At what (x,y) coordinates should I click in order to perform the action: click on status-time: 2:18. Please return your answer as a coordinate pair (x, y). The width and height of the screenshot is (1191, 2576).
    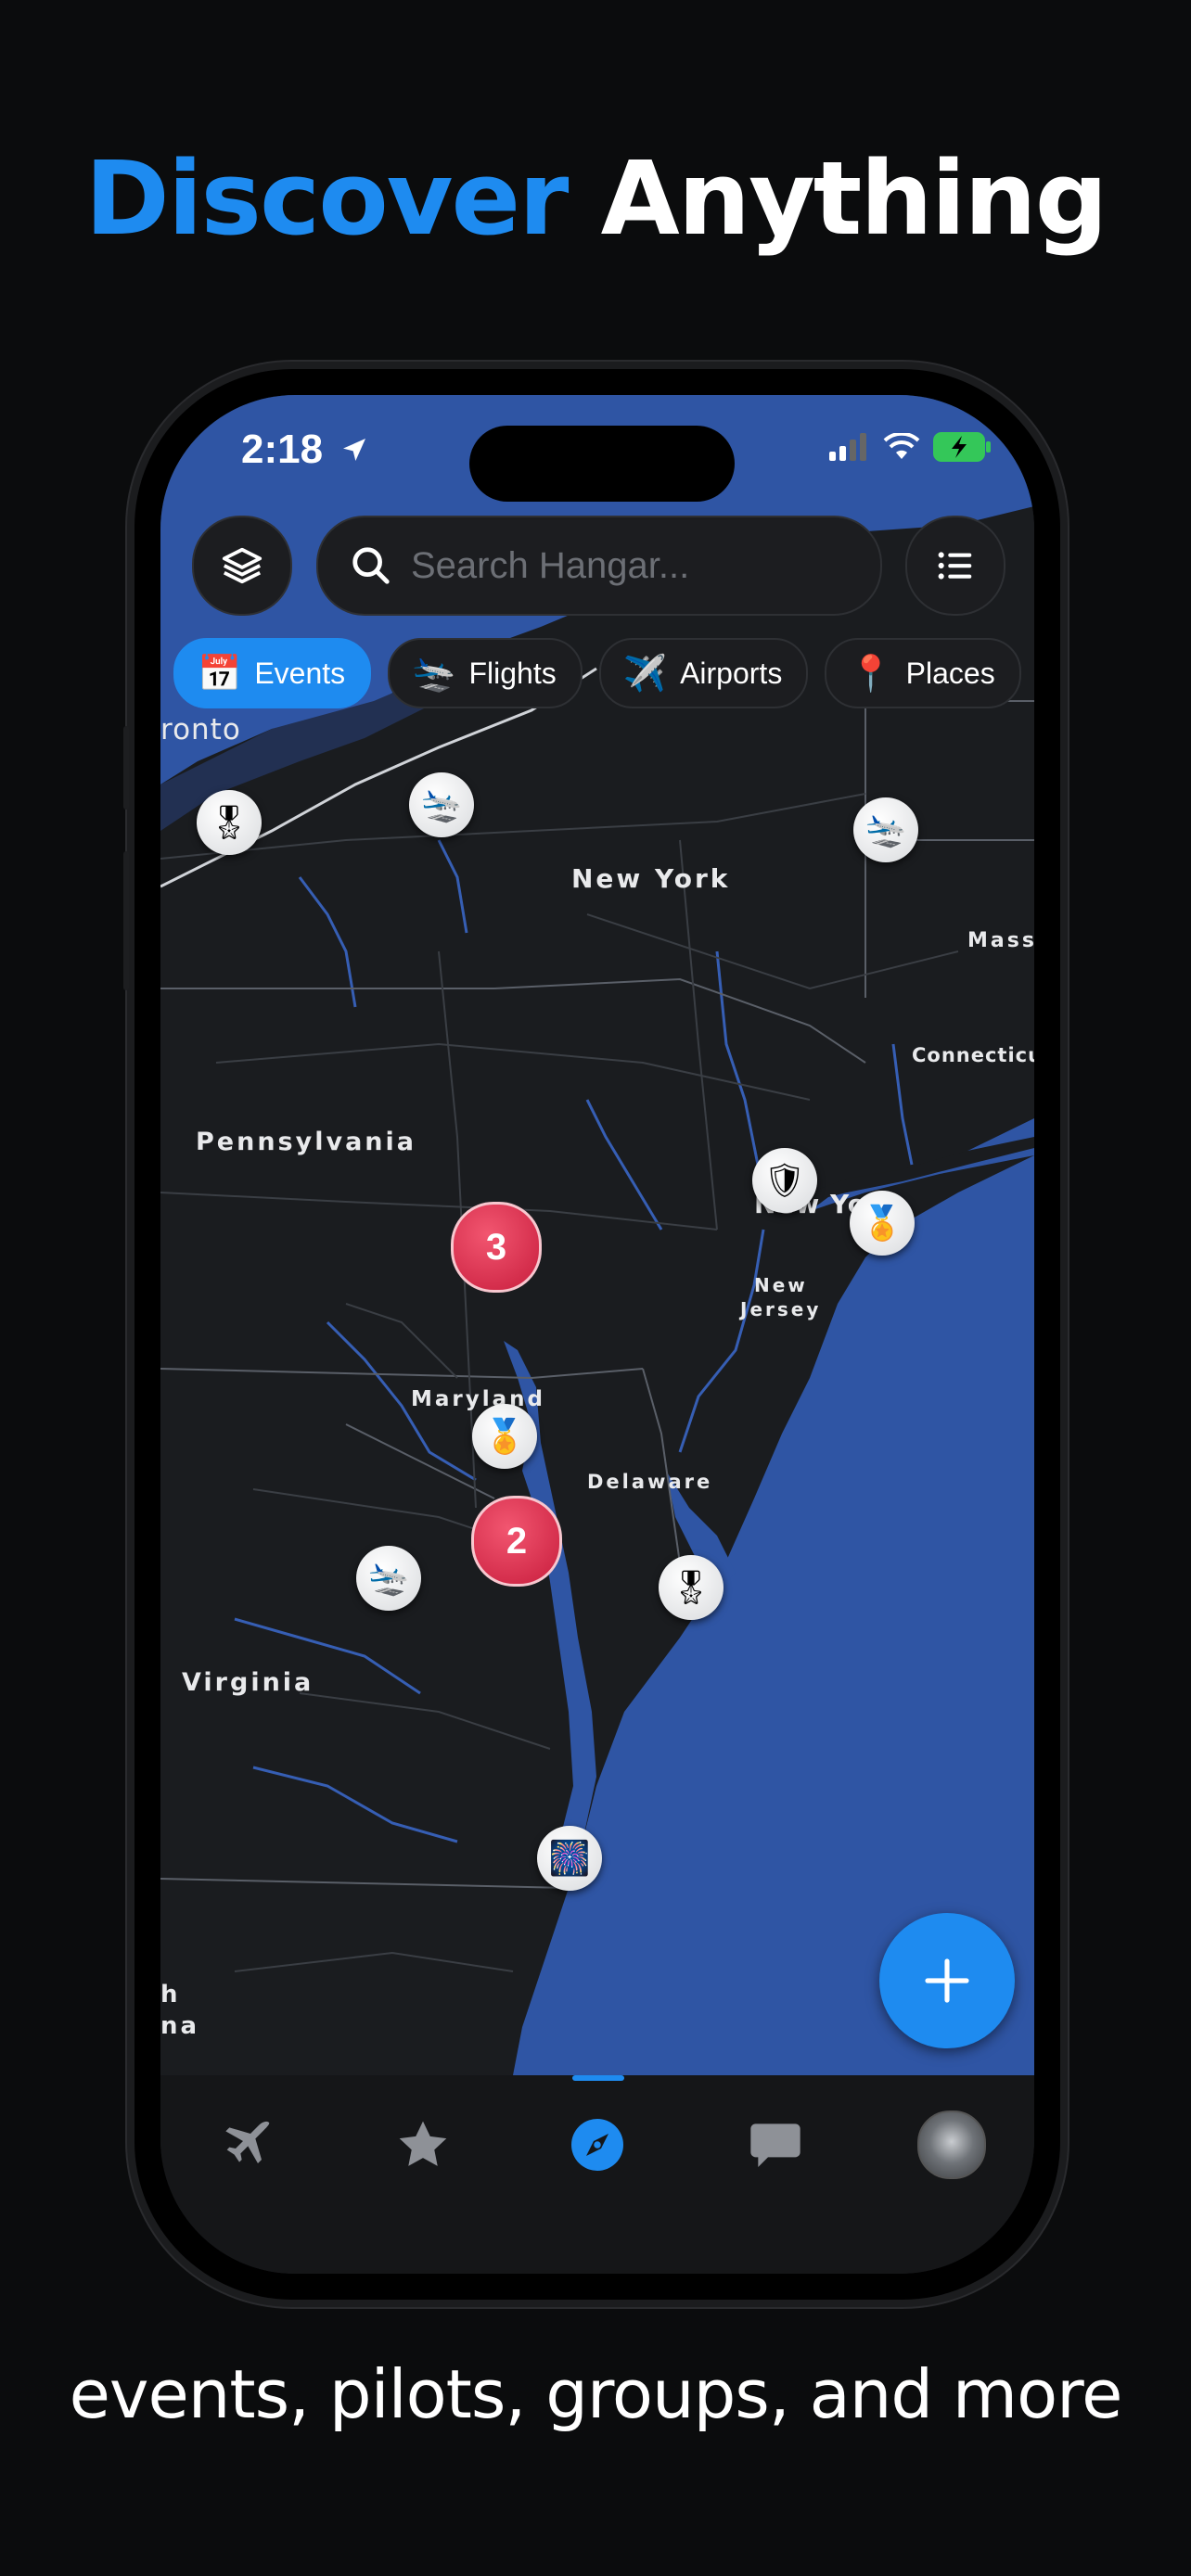
    Looking at the image, I should click on (305, 450).